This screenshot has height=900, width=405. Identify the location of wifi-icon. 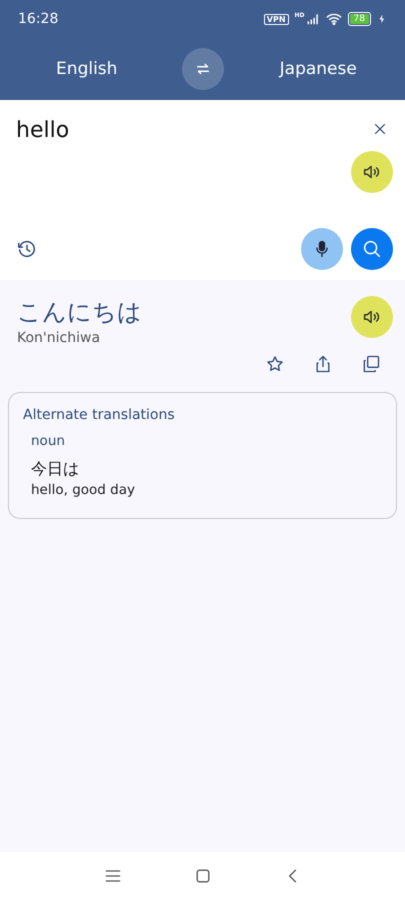
(334, 19).